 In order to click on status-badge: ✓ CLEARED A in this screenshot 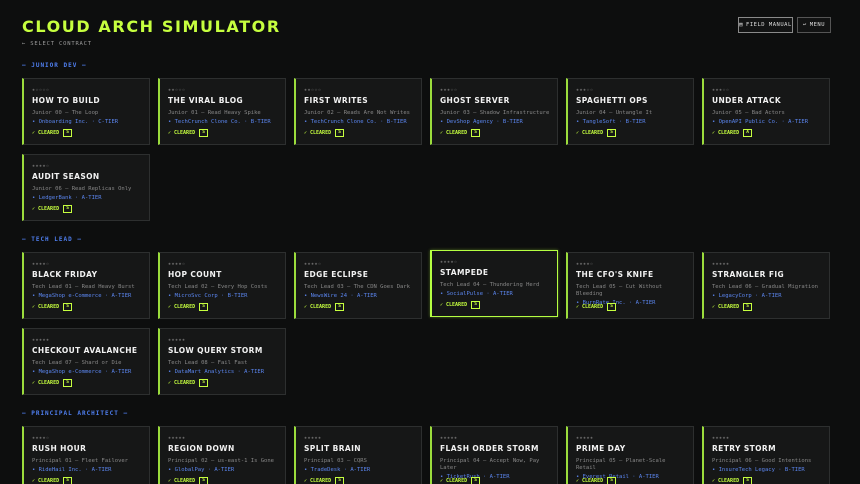, I will do `click(732, 133)`.